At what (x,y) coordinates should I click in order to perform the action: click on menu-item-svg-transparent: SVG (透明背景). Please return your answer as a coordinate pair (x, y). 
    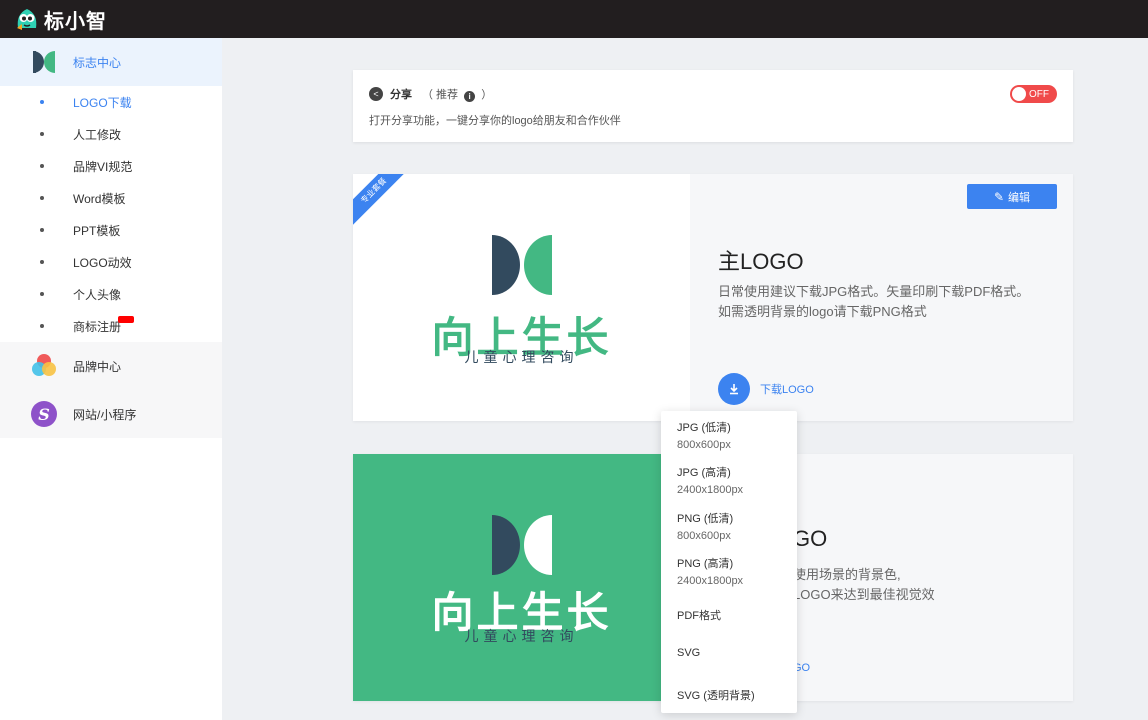
    Looking at the image, I should click on (716, 695).